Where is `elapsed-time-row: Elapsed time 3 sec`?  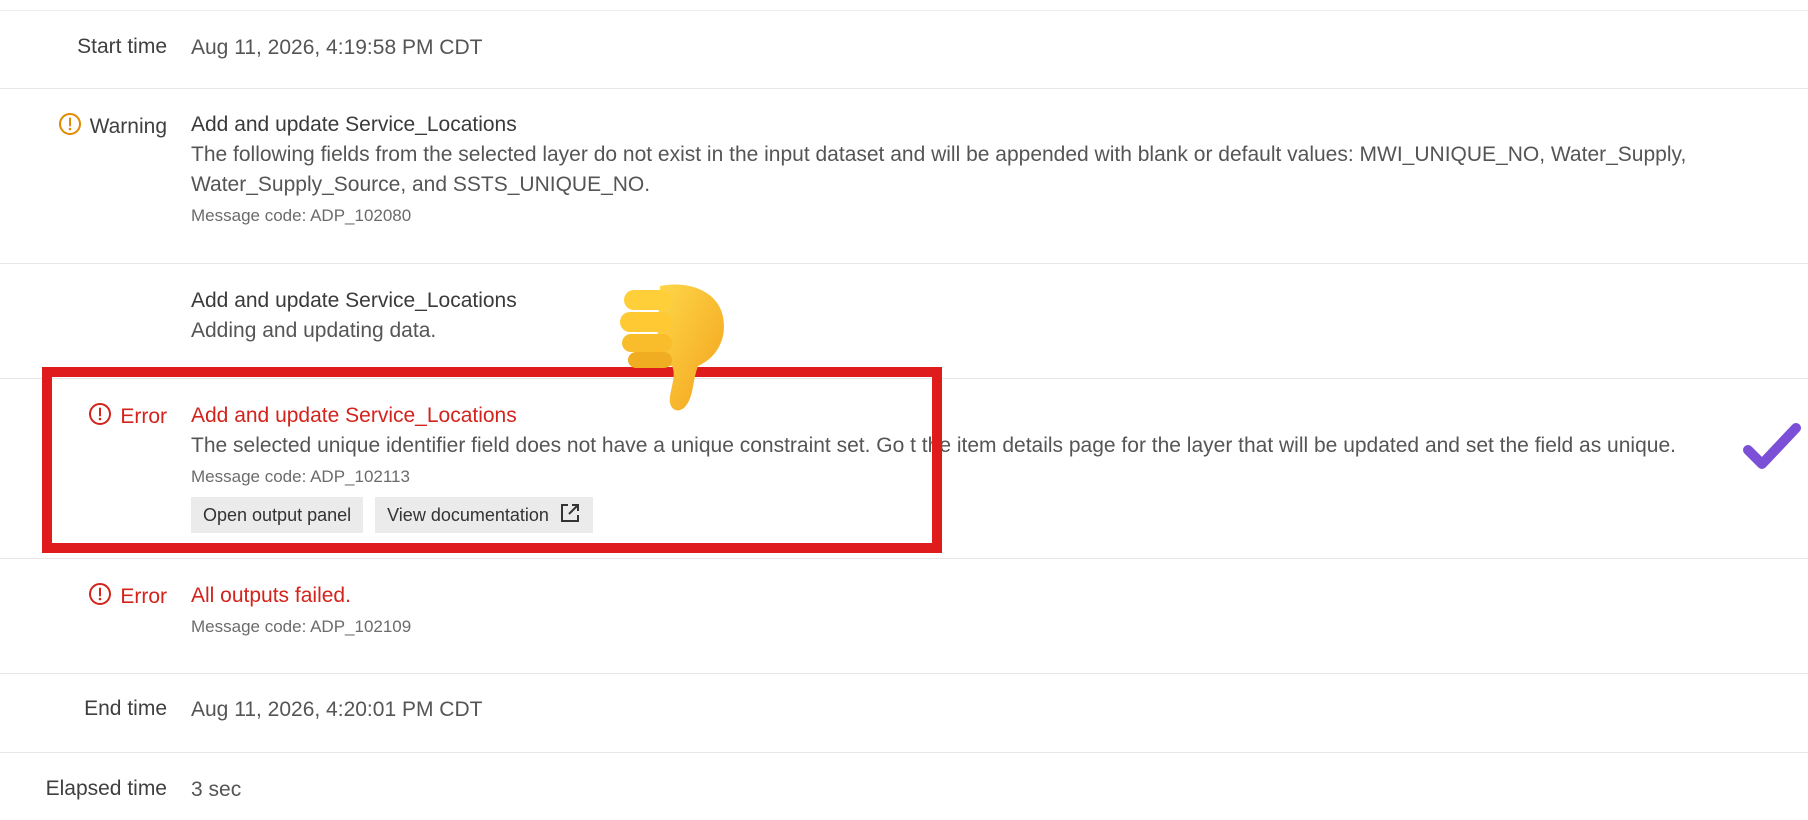
elapsed-time-row: Elapsed time 3 sec is located at coordinates (904, 786).